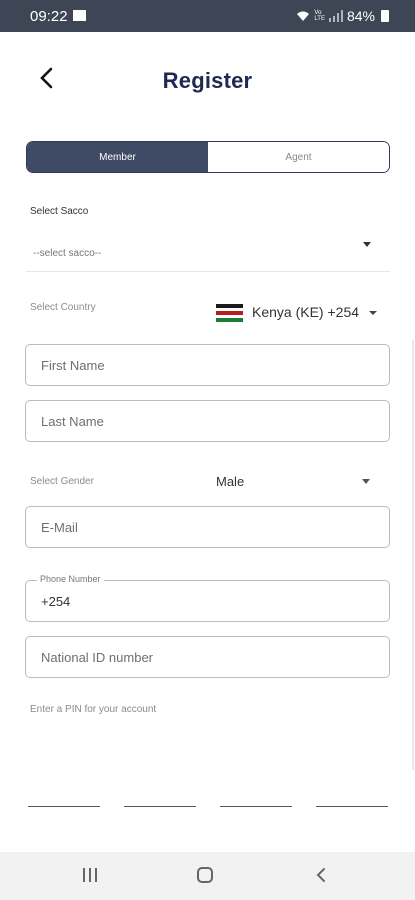 This screenshot has height=900, width=415. I want to click on gender-select: Male, so click(230, 481).